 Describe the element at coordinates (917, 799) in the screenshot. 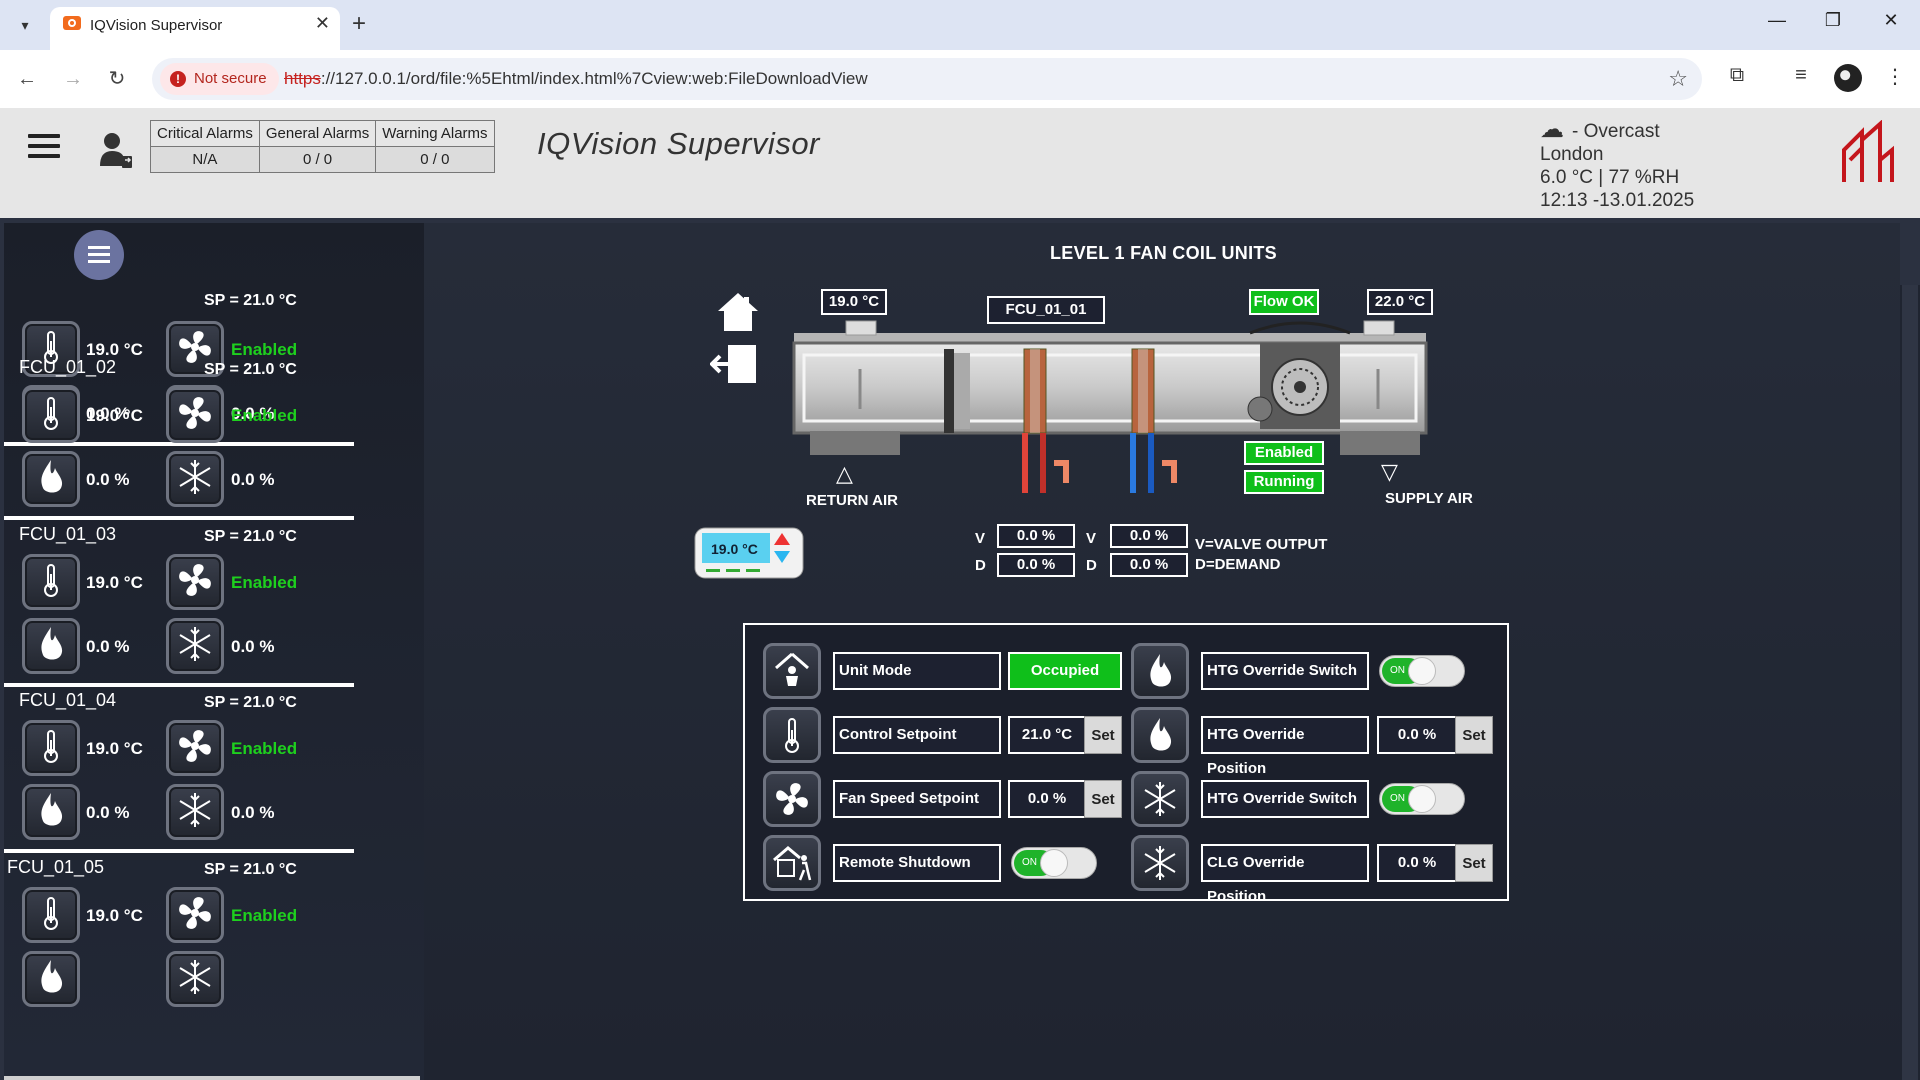

I see `fan-speed-setpoint-label: Fan Speed Setpoint` at that location.